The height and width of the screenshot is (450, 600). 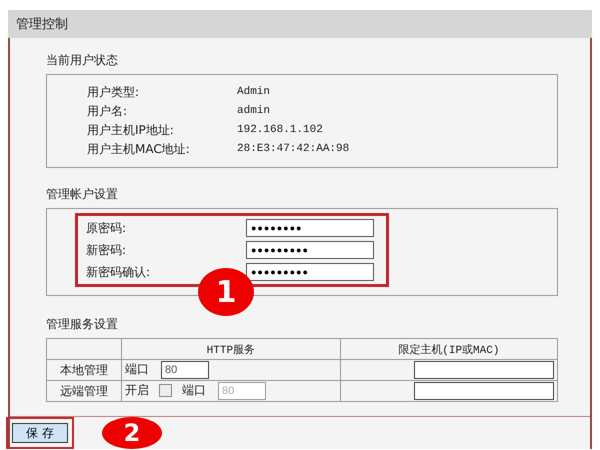 What do you see at coordinates (84, 369) in the screenshot?
I see `row-label: 本地管理` at bounding box center [84, 369].